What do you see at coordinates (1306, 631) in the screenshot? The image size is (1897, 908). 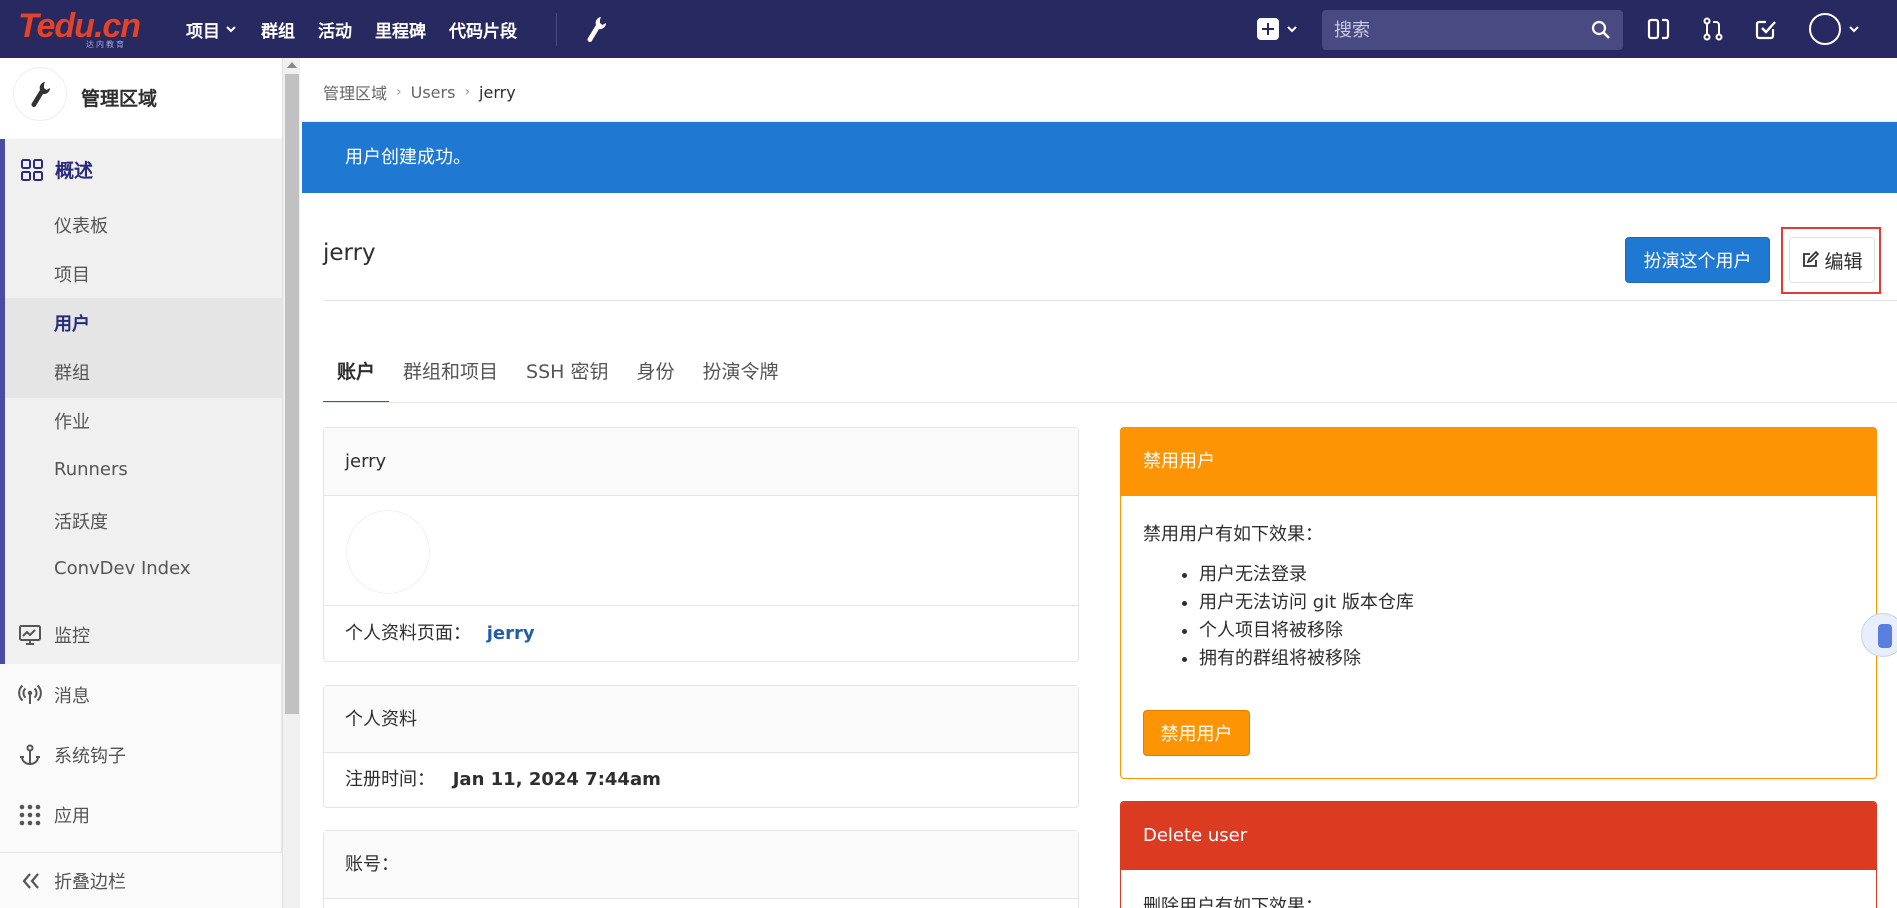 I see `list-item: 个人项目将被移除` at bounding box center [1306, 631].